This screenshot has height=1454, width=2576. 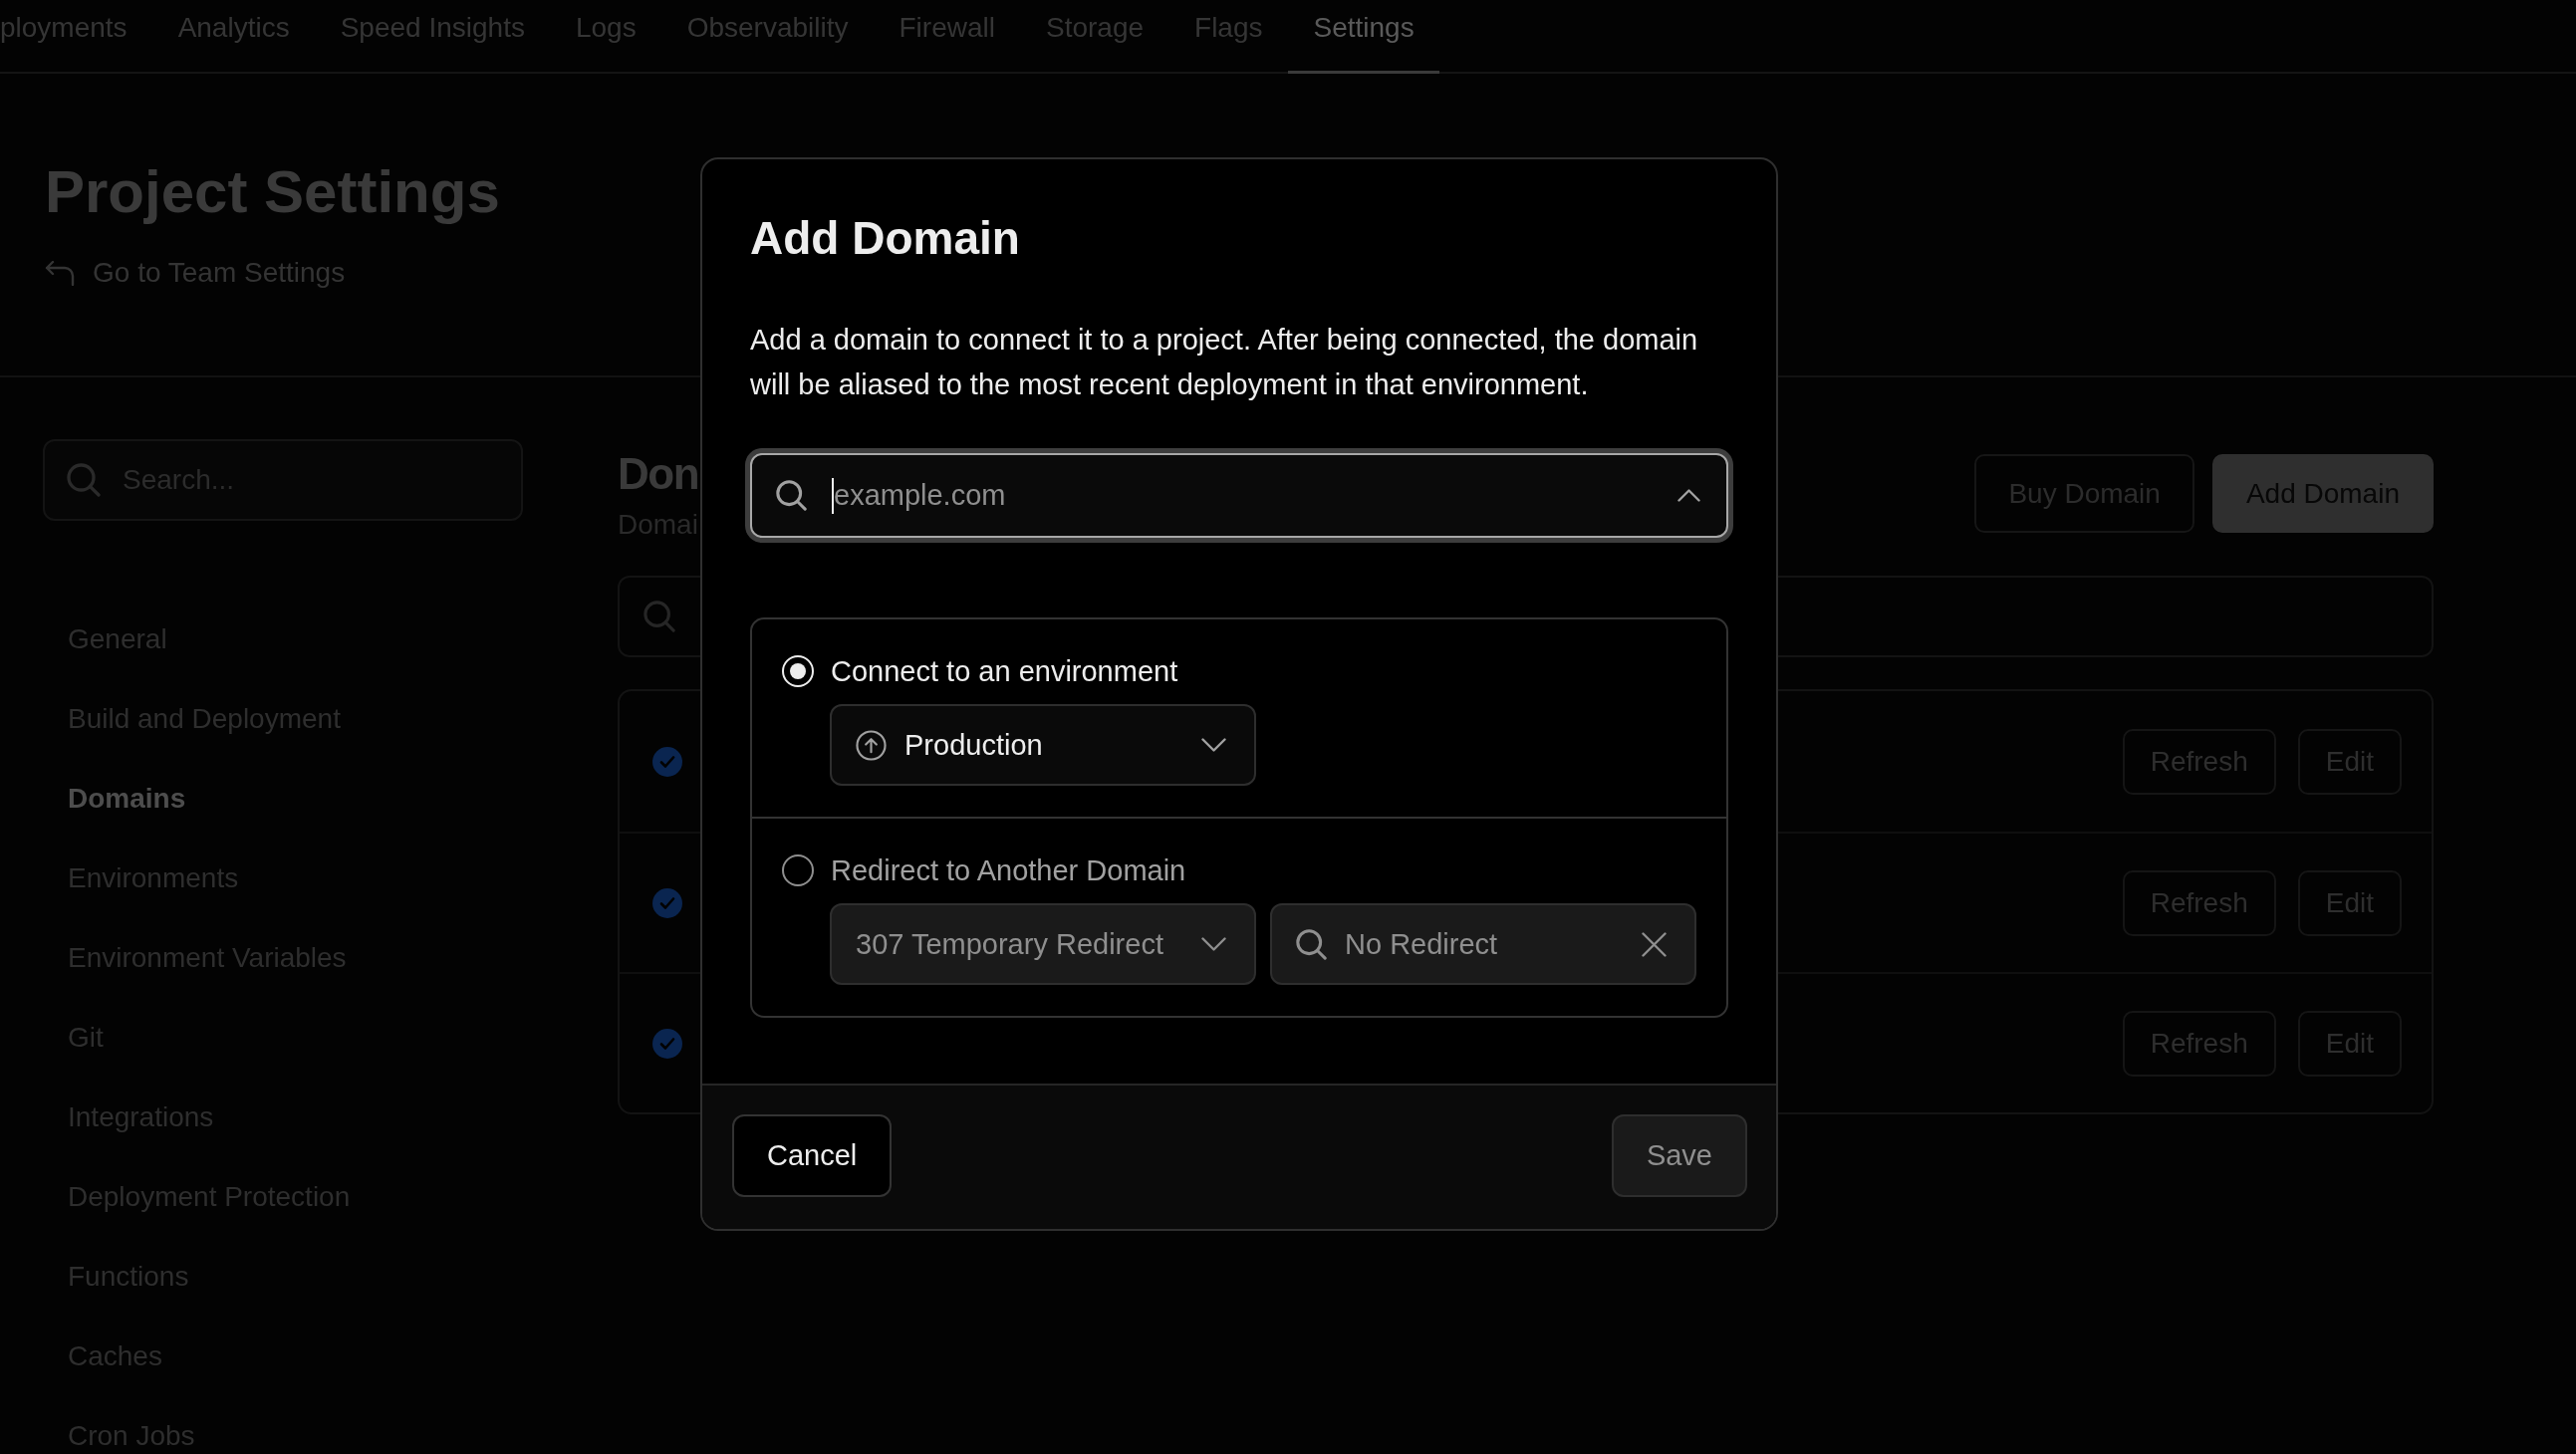 I want to click on dialog-description: Add a domain to connect it to a project. After being connected, the domain will be aliased to the most recent deployment in that environment., so click(x=1224, y=362).